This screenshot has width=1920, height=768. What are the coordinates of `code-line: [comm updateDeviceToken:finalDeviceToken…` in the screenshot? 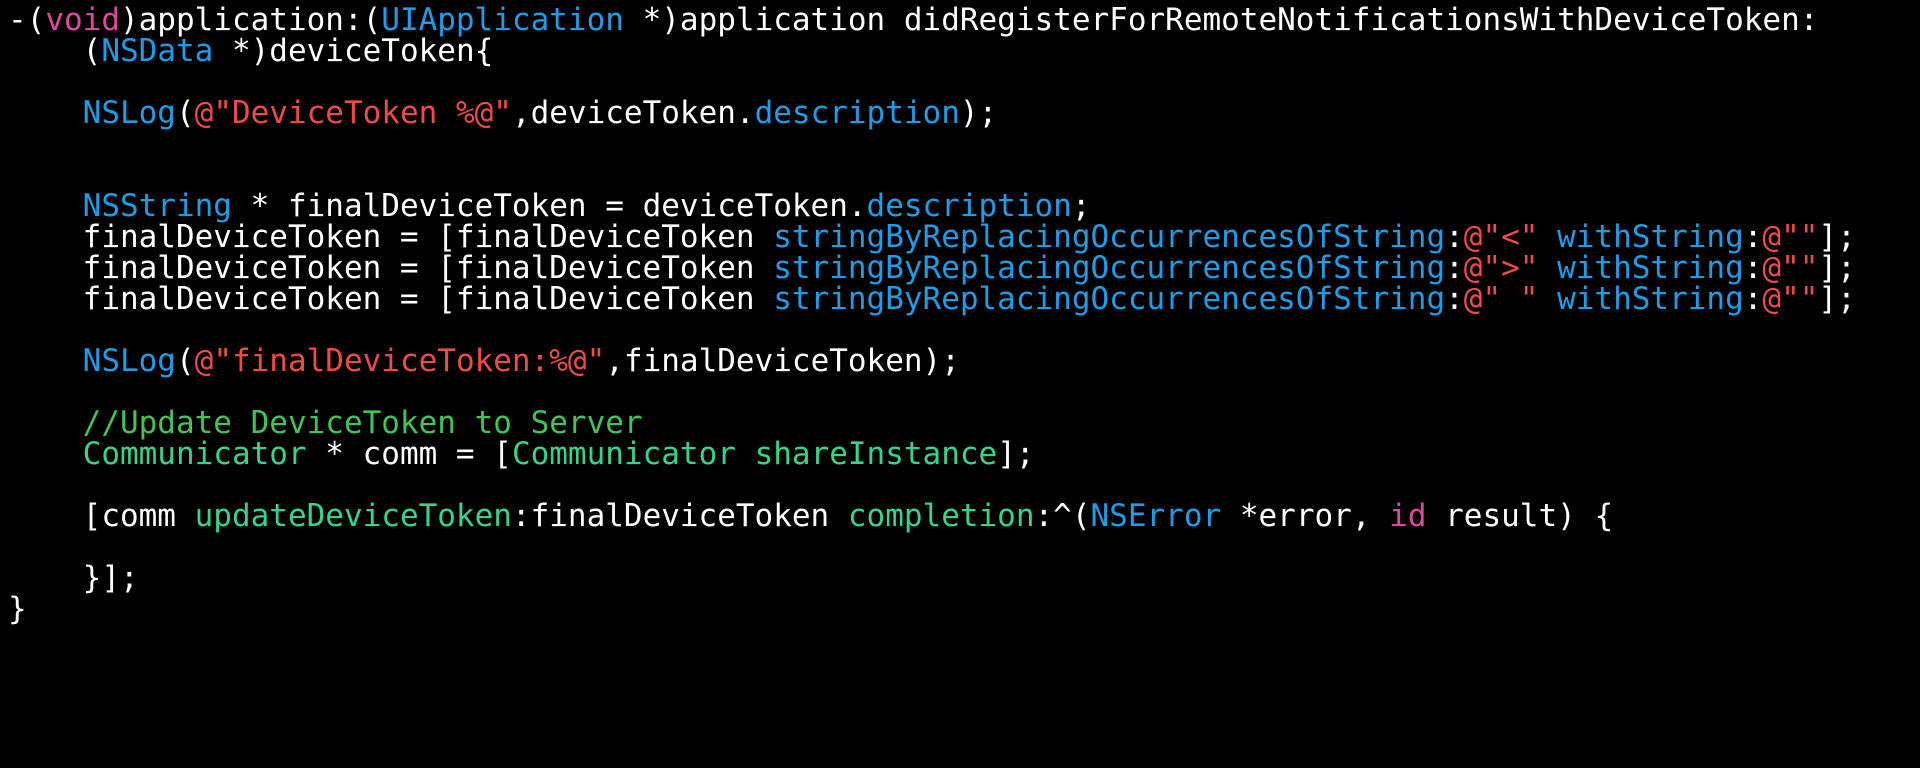 It's located at (810, 516).